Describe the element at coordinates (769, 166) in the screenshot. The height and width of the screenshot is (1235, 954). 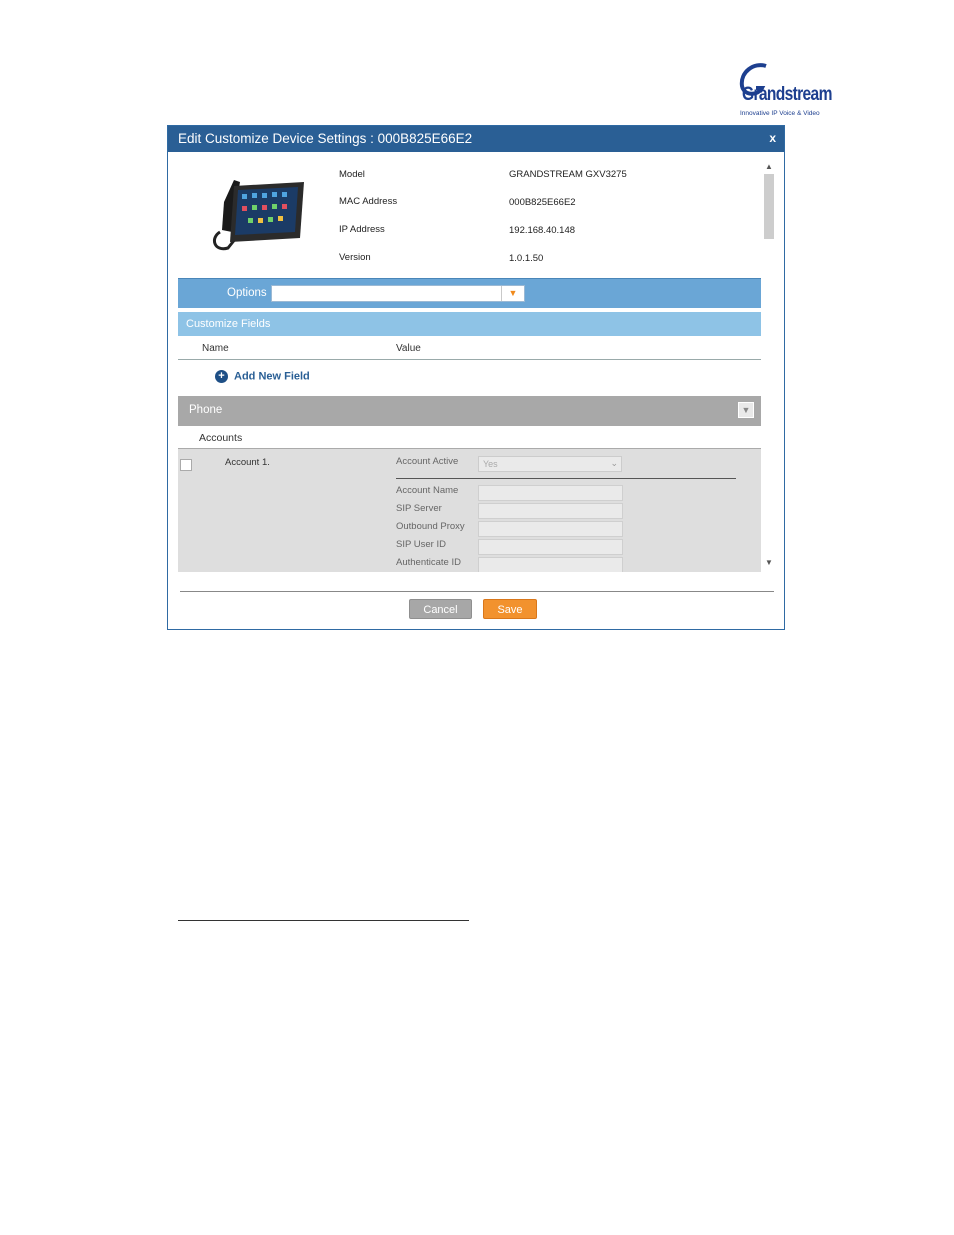
I see `scroll-up-icon: ▲` at that location.